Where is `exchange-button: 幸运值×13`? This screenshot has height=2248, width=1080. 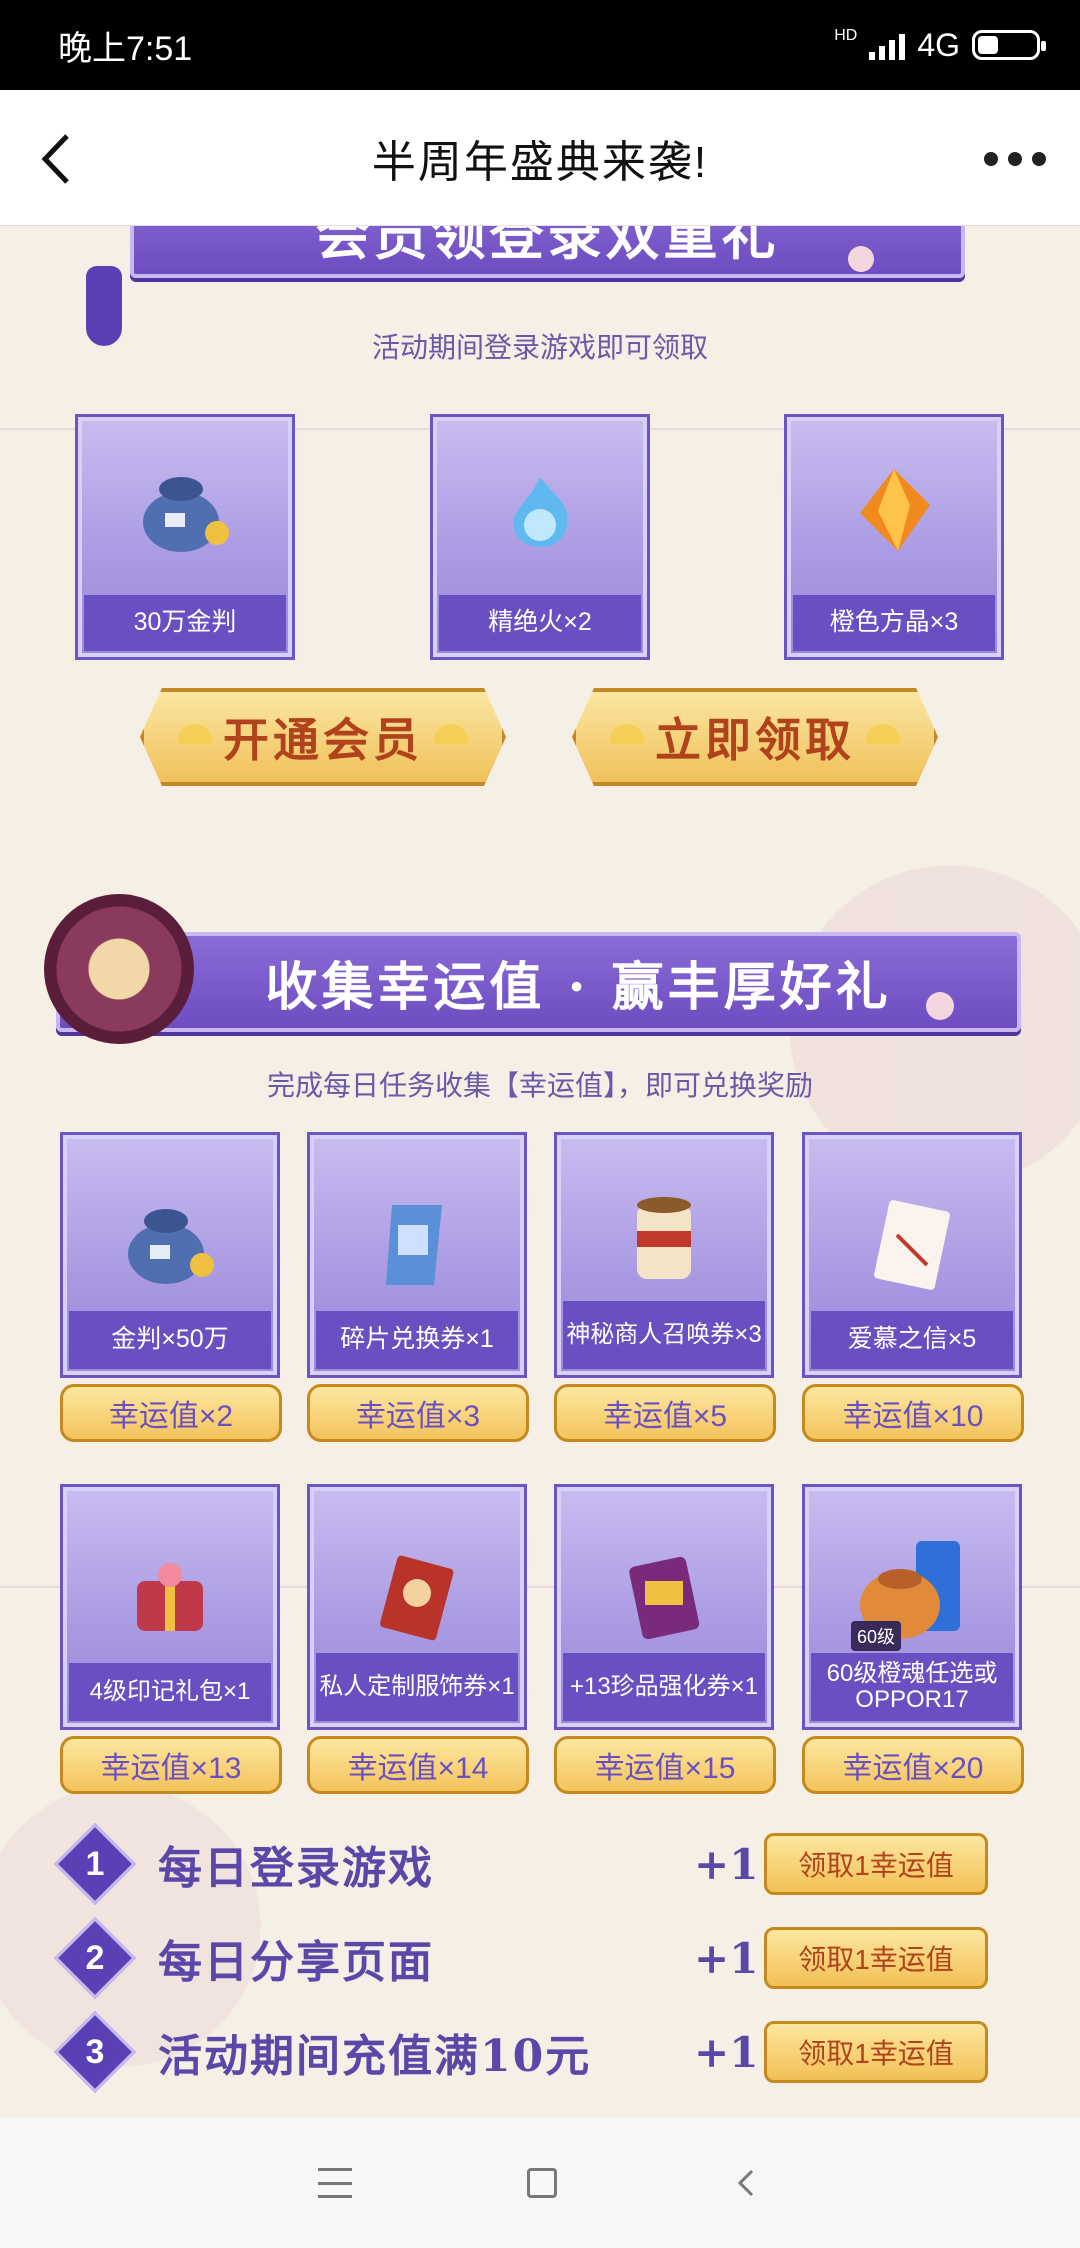
exchange-button: 幸运值×13 is located at coordinates (171, 1765).